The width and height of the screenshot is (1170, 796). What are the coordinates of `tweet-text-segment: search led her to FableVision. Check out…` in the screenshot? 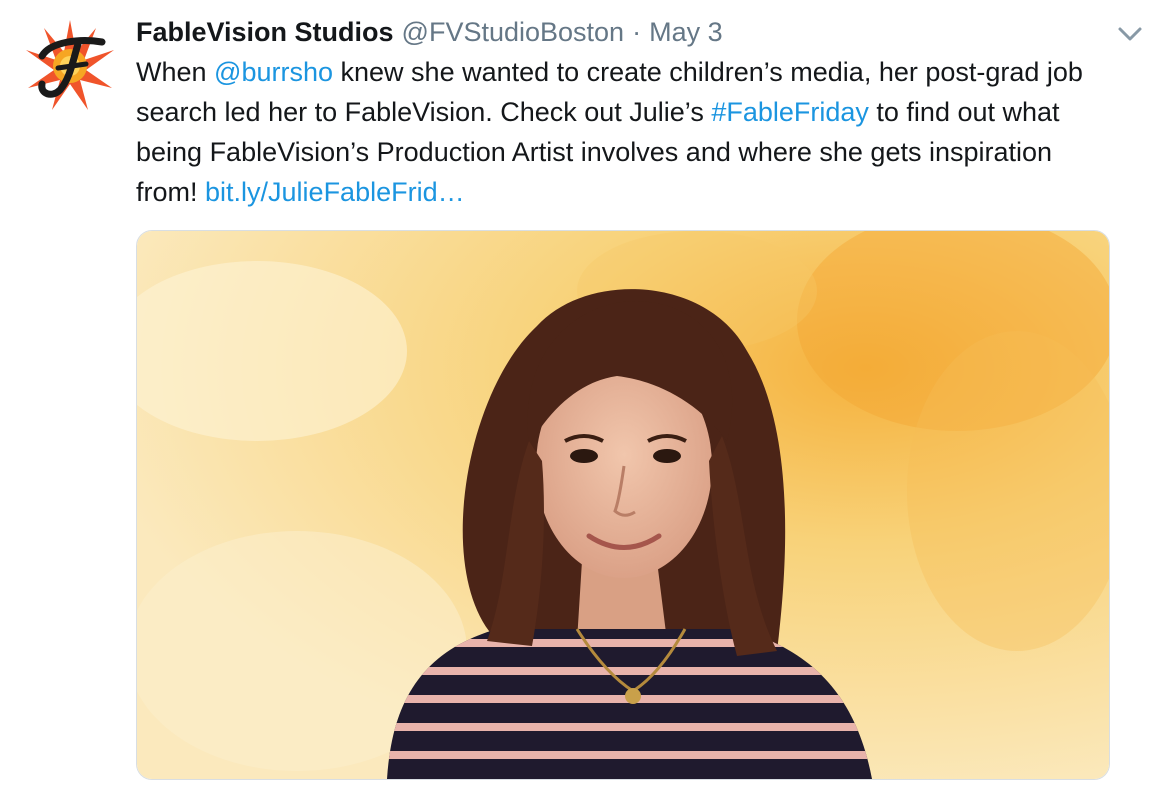 It's located at (424, 112).